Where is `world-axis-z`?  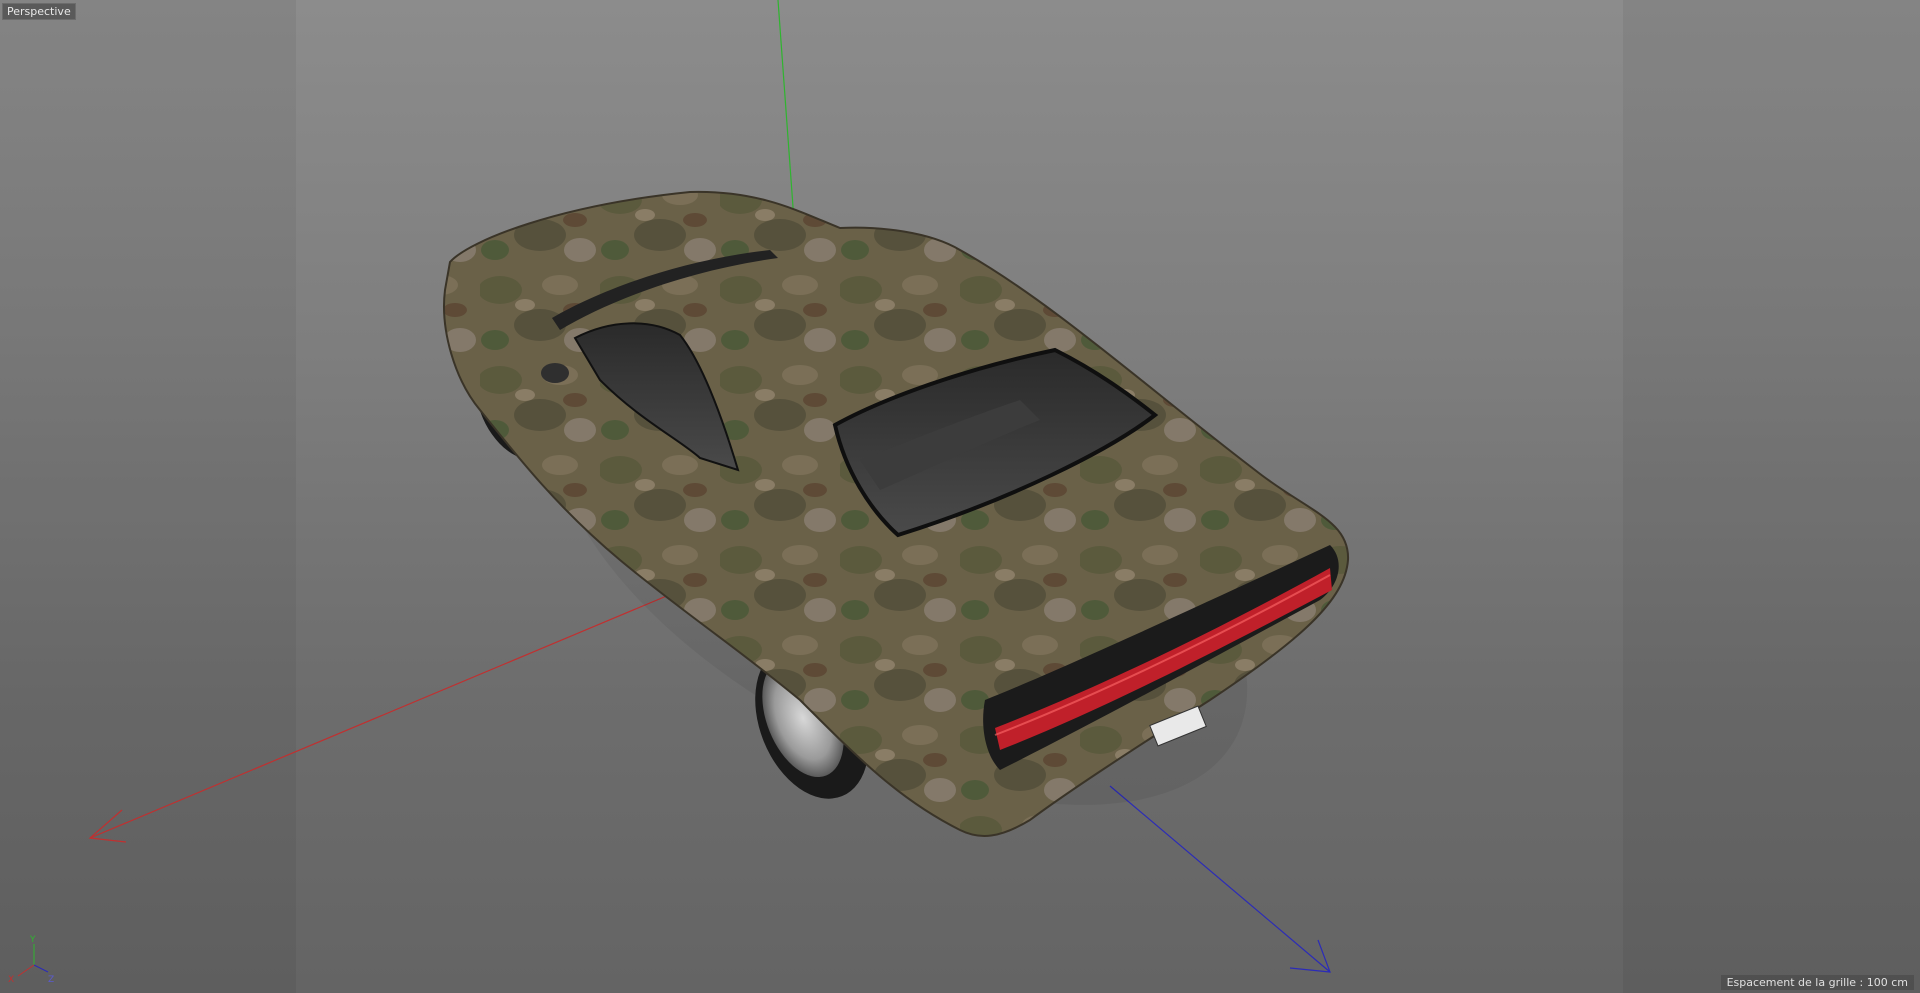
world-axis-z is located at coordinates (1220, 879).